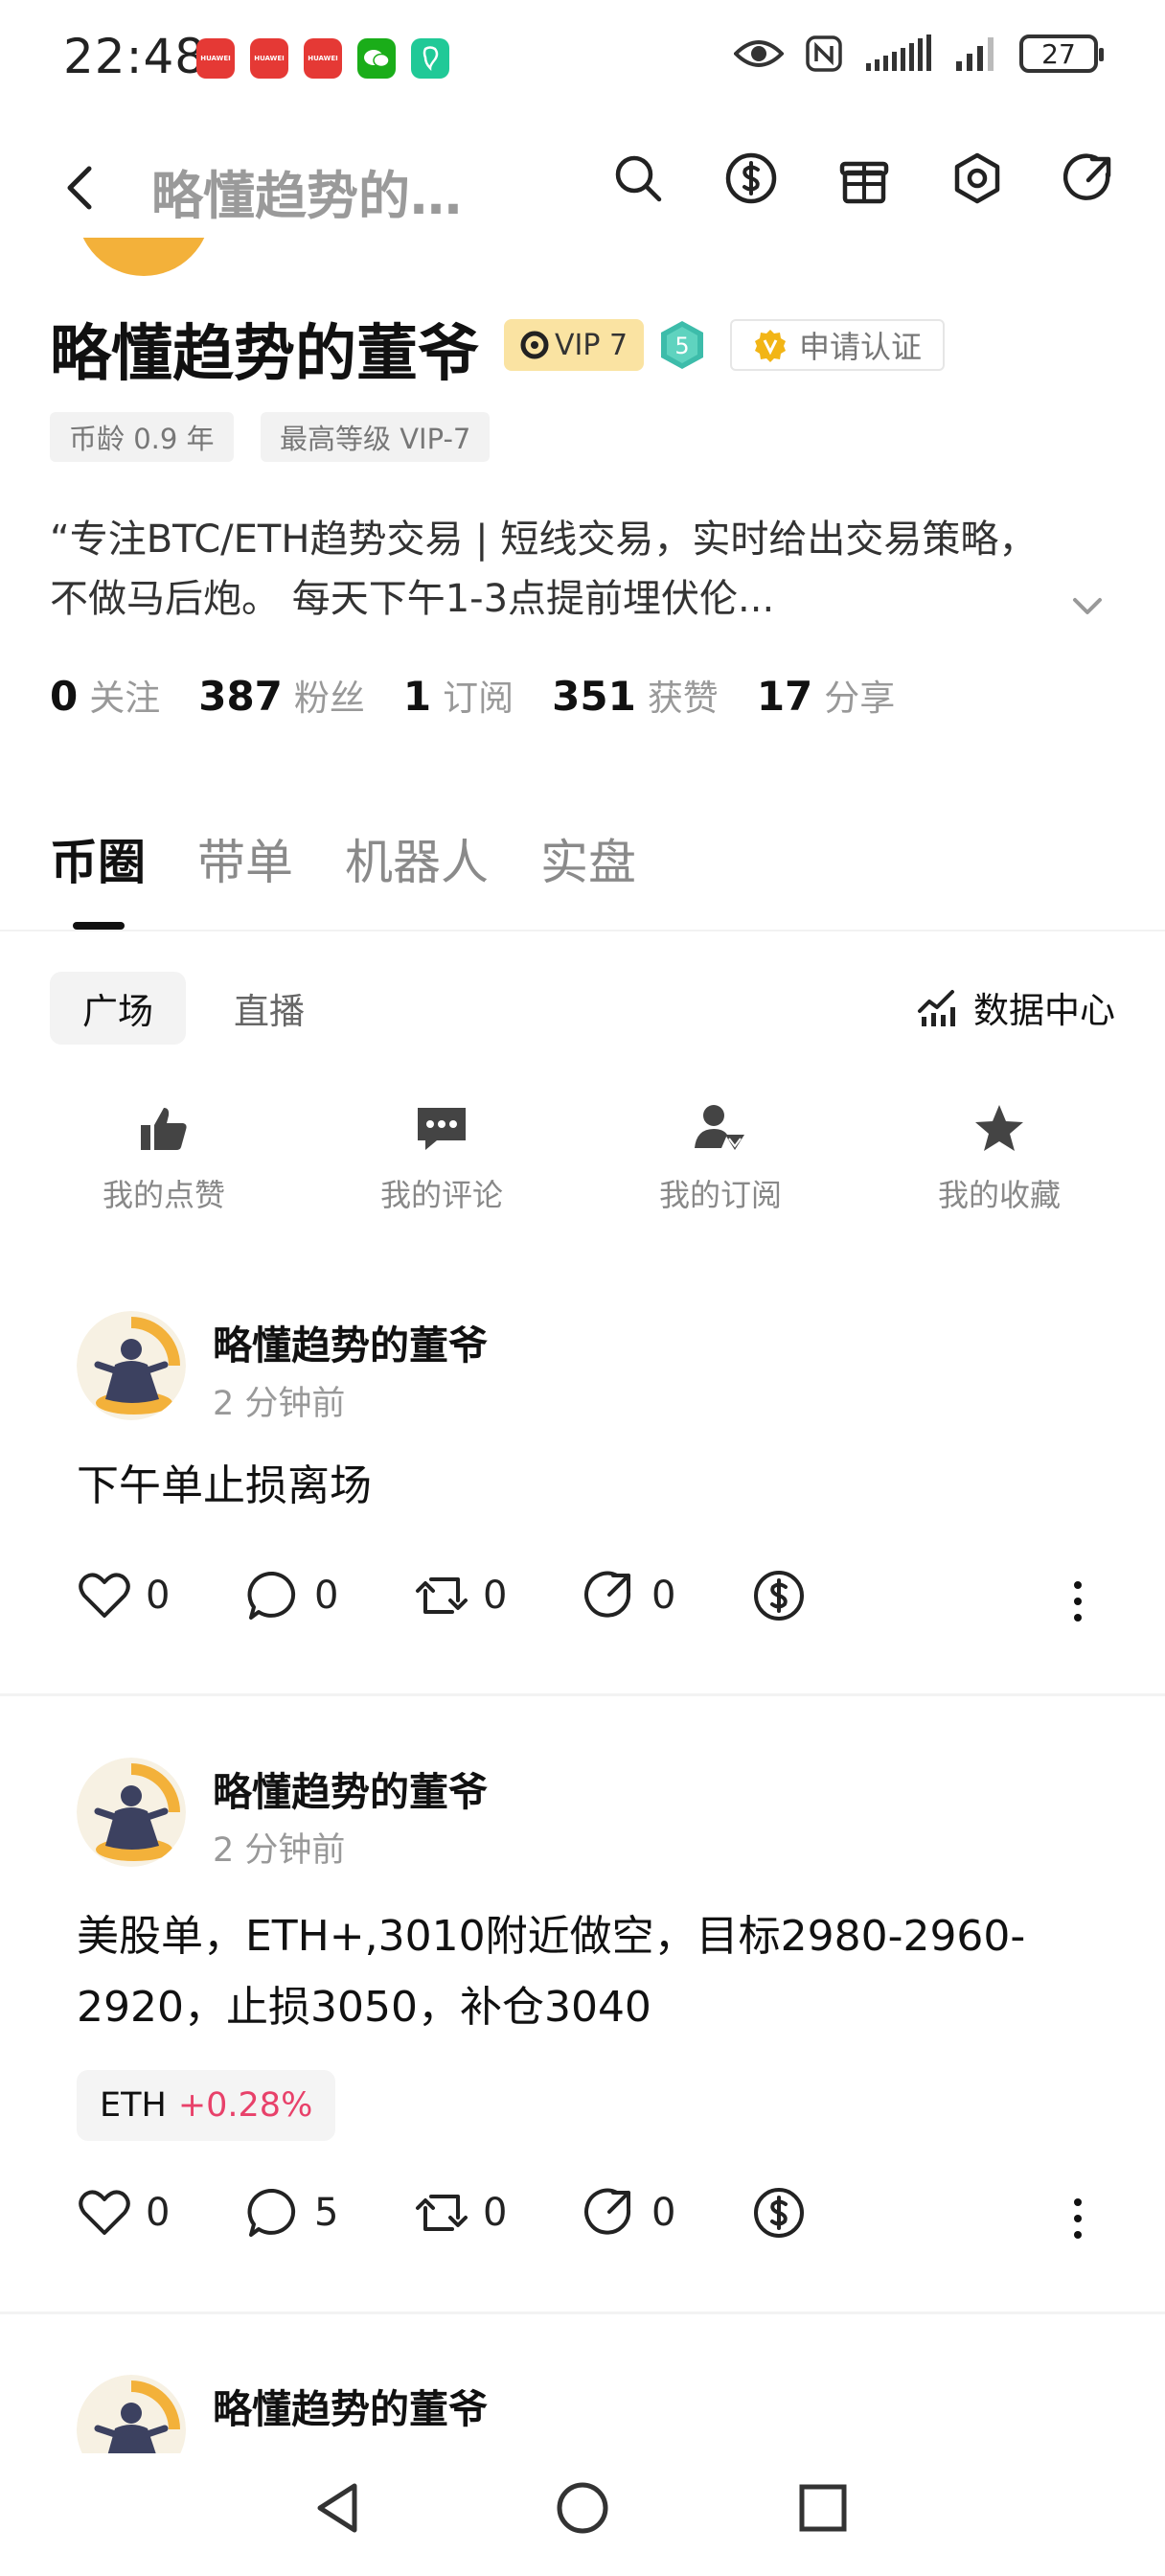 Image resolution: width=1165 pixels, height=2576 pixels. Describe the element at coordinates (326, 2213) in the screenshot. I see `comment-count: 5` at that location.